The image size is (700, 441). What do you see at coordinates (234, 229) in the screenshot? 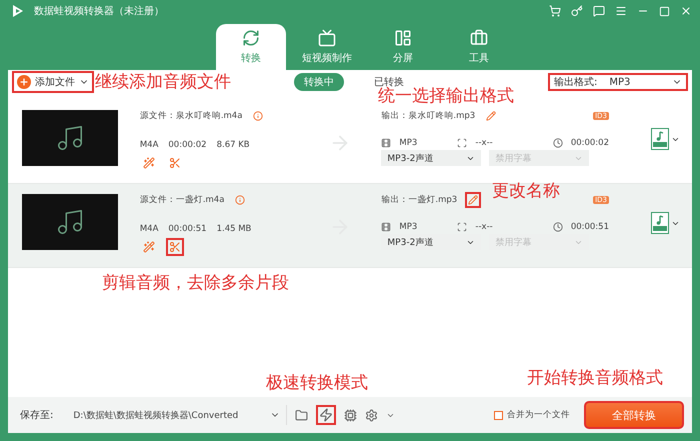
I see `file-size: 1.45 MB` at bounding box center [234, 229].